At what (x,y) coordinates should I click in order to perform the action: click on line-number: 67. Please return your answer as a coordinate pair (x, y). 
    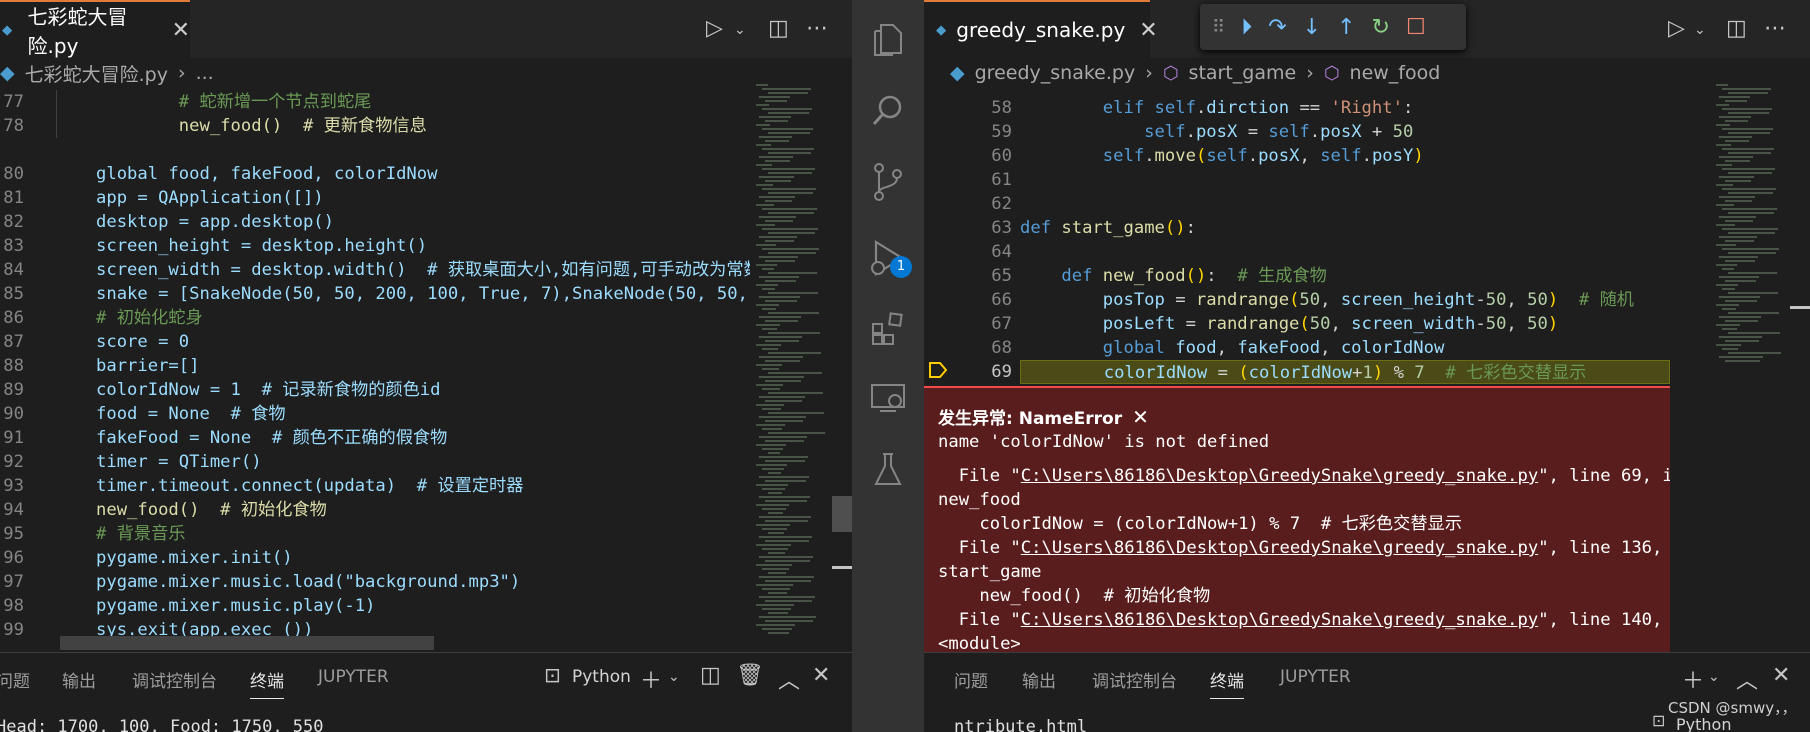
    Looking at the image, I should click on (1001, 324).